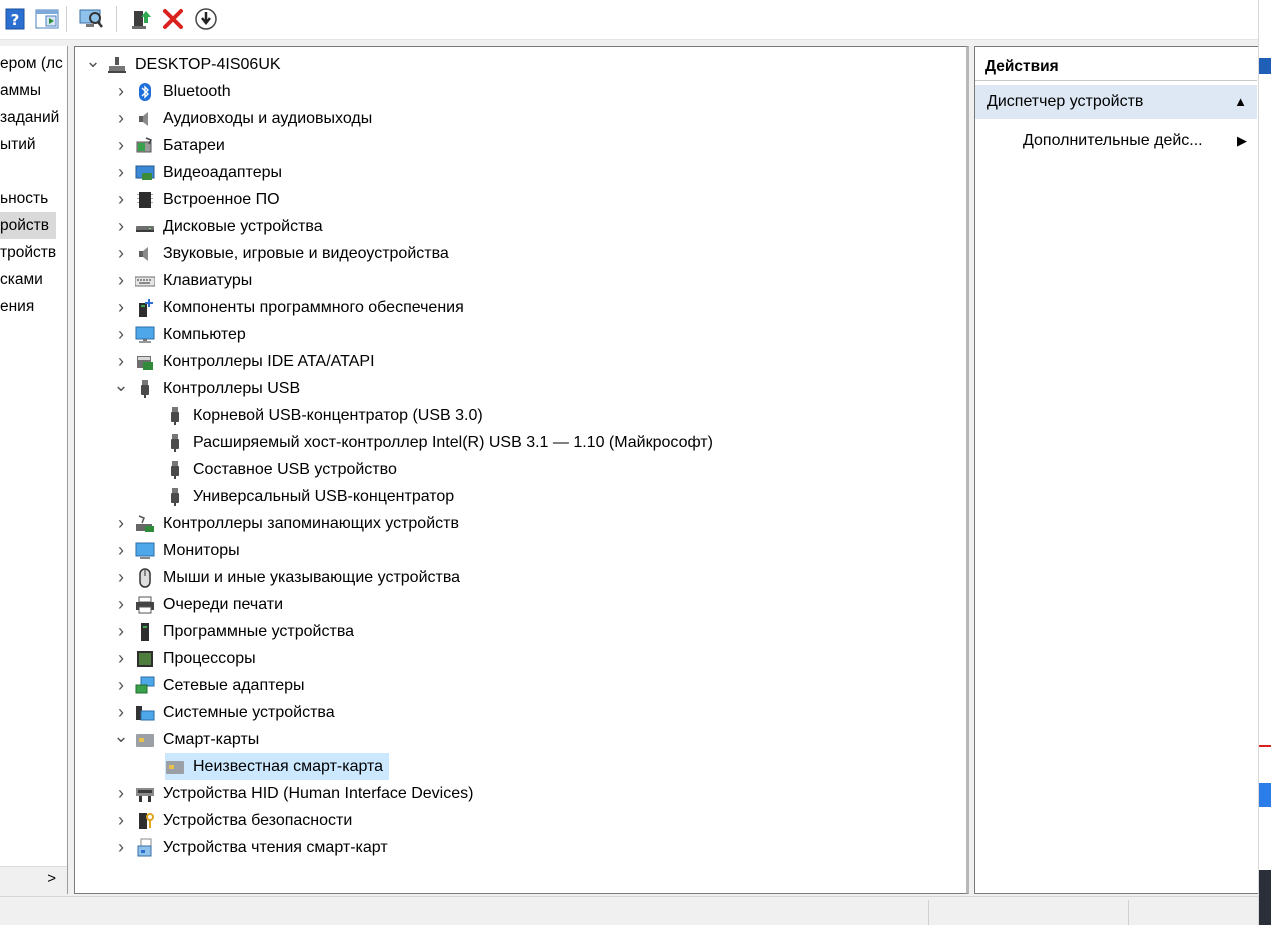 The width and height of the screenshot is (1271, 925). Describe the element at coordinates (1139, 141) in the screenshot. I see `more-actions-item: Дополнительные дейс... ▶` at that location.